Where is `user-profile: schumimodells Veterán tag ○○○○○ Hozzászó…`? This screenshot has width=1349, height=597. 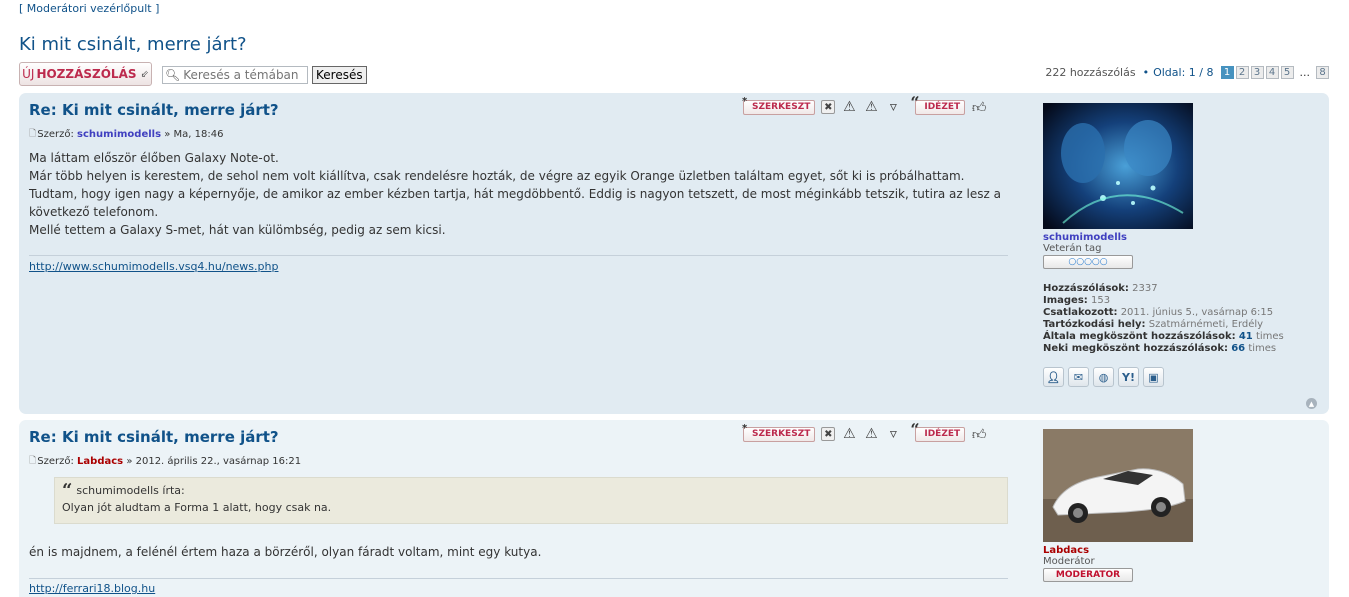 user-profile: schumimodells Veterán tag ○○○○○ Hozzászó… is located at coordinates (1173, 245).